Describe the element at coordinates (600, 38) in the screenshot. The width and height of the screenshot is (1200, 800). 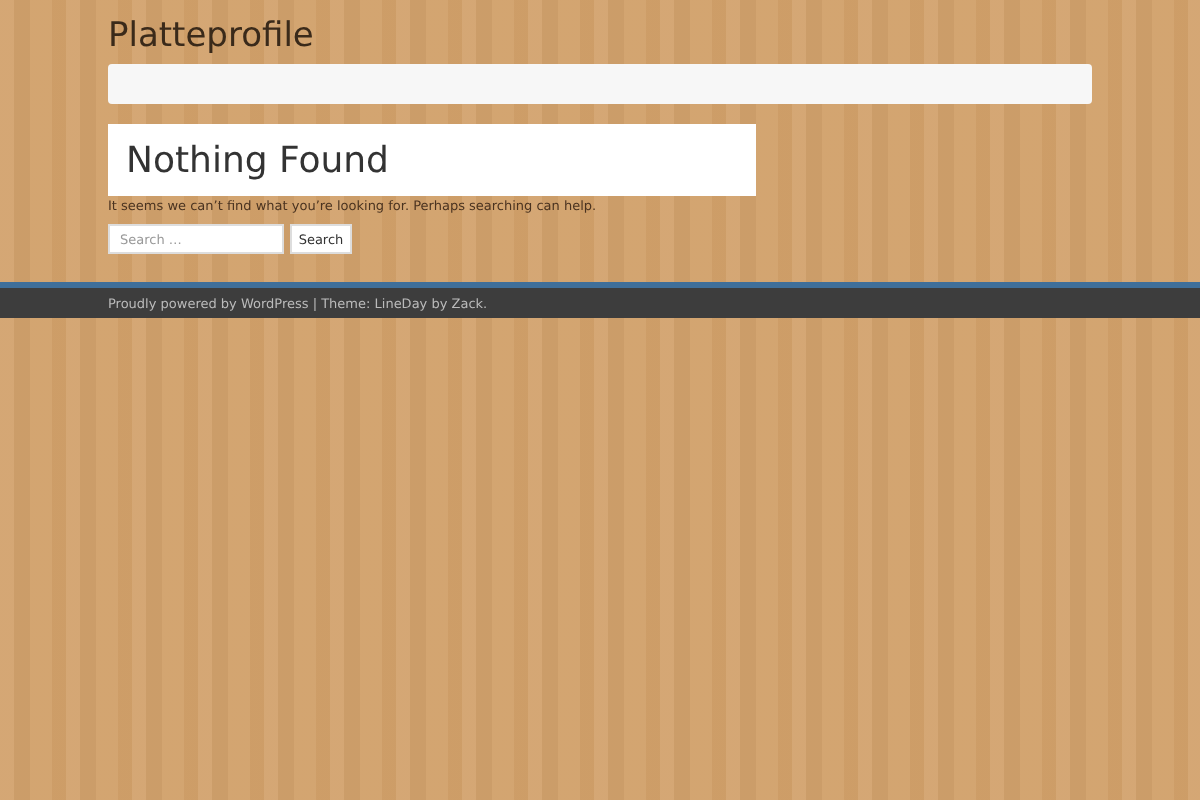
I see `site-title: Platteprofile` at that location.